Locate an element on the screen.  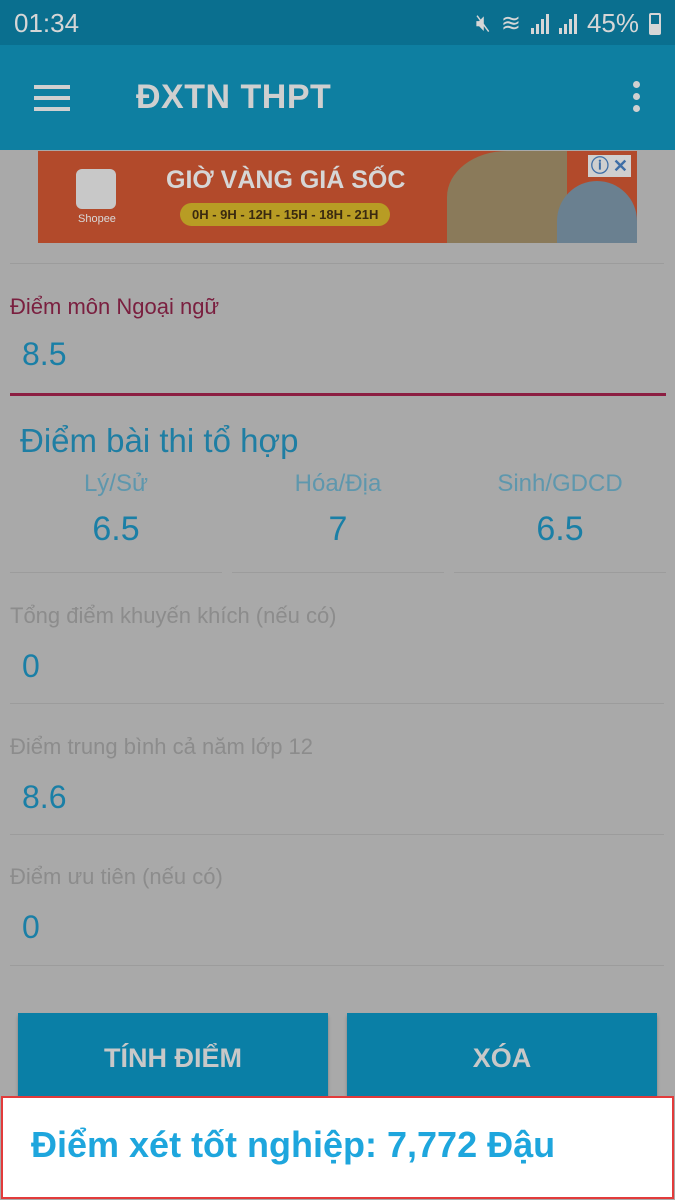
status-time: 01:34 is located at coordinates (47, 23).